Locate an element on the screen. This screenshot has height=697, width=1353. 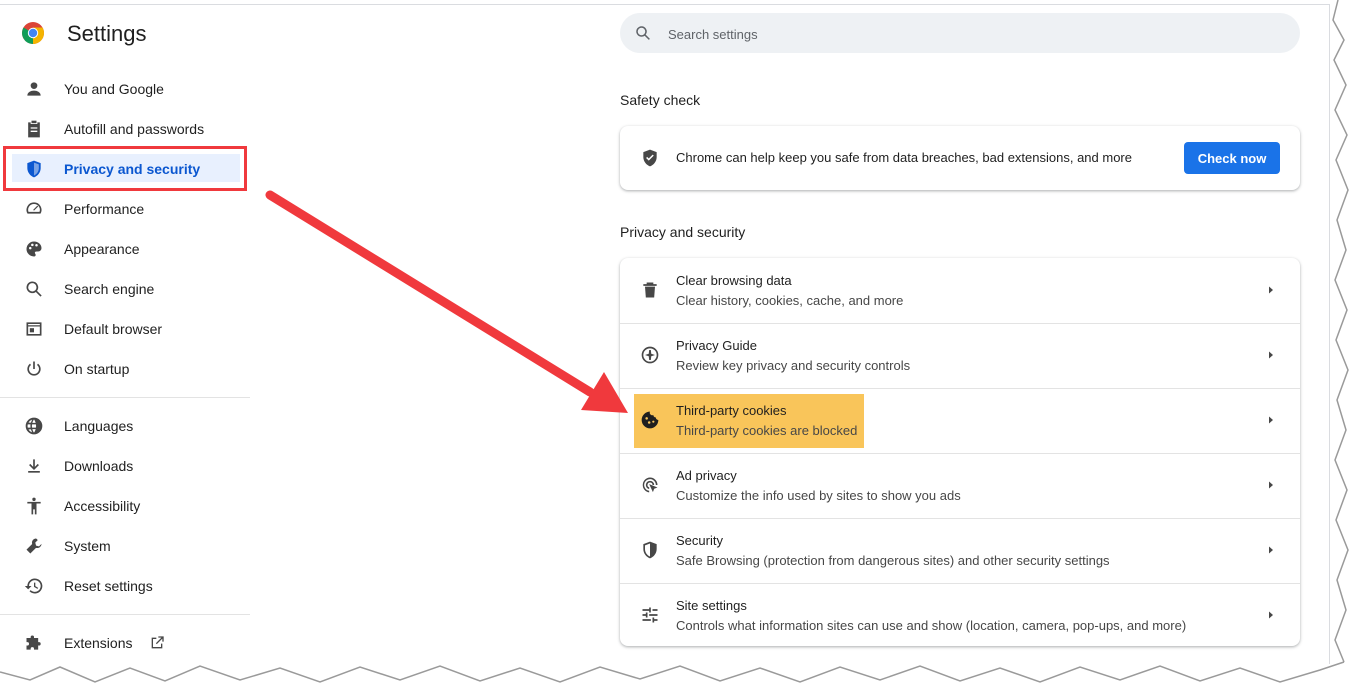
download-icon is located at coordinates (34, 466).